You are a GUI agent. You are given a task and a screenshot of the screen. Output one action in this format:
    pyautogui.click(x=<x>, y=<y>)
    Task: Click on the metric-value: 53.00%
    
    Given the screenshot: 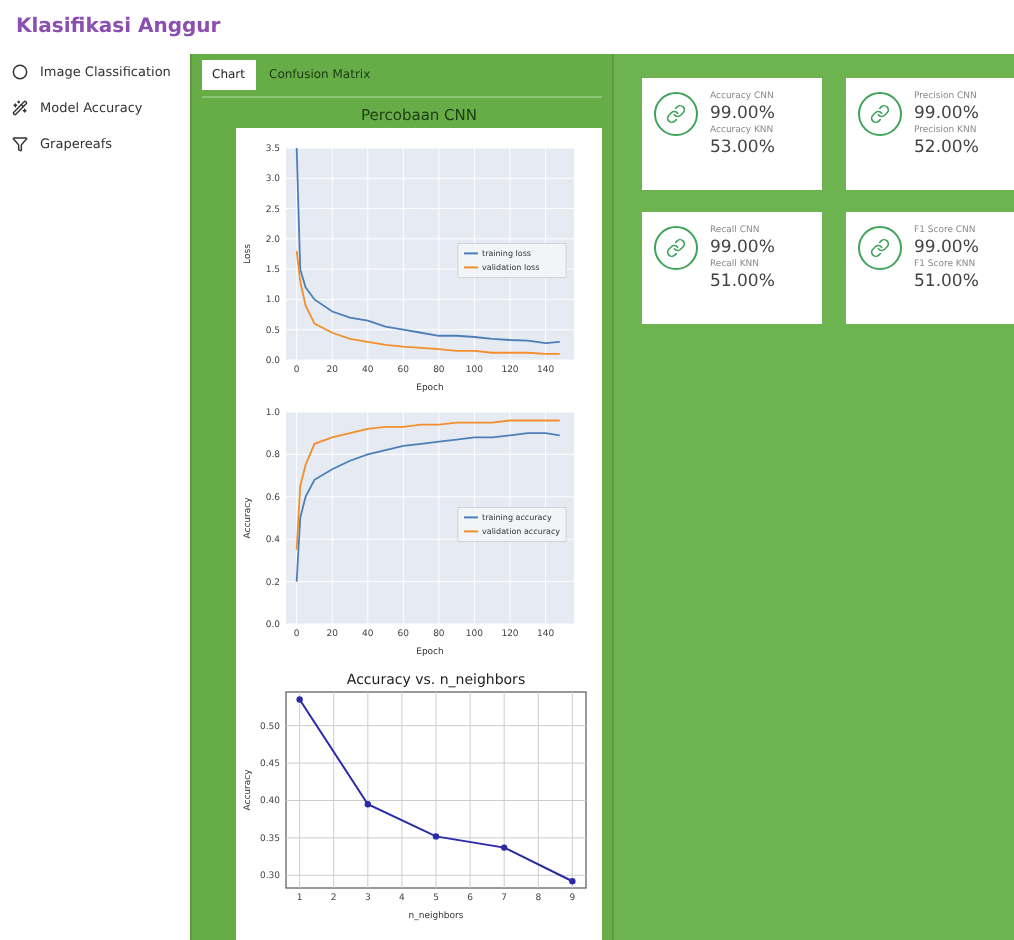 What is the action you would take?
    pyautogui.click(x=742, y=148)
    